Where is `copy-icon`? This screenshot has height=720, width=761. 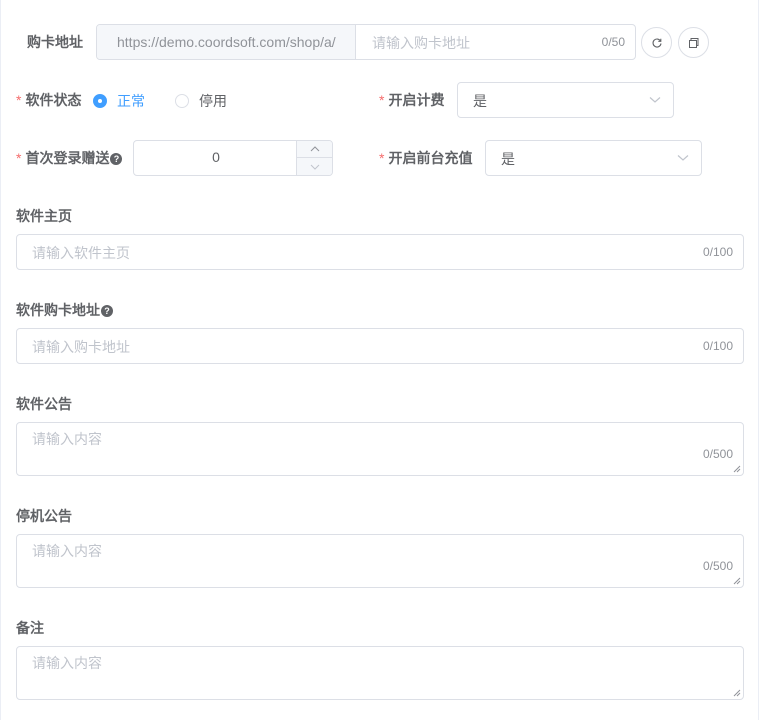 copy-icon is located at coordinates (693, 42).